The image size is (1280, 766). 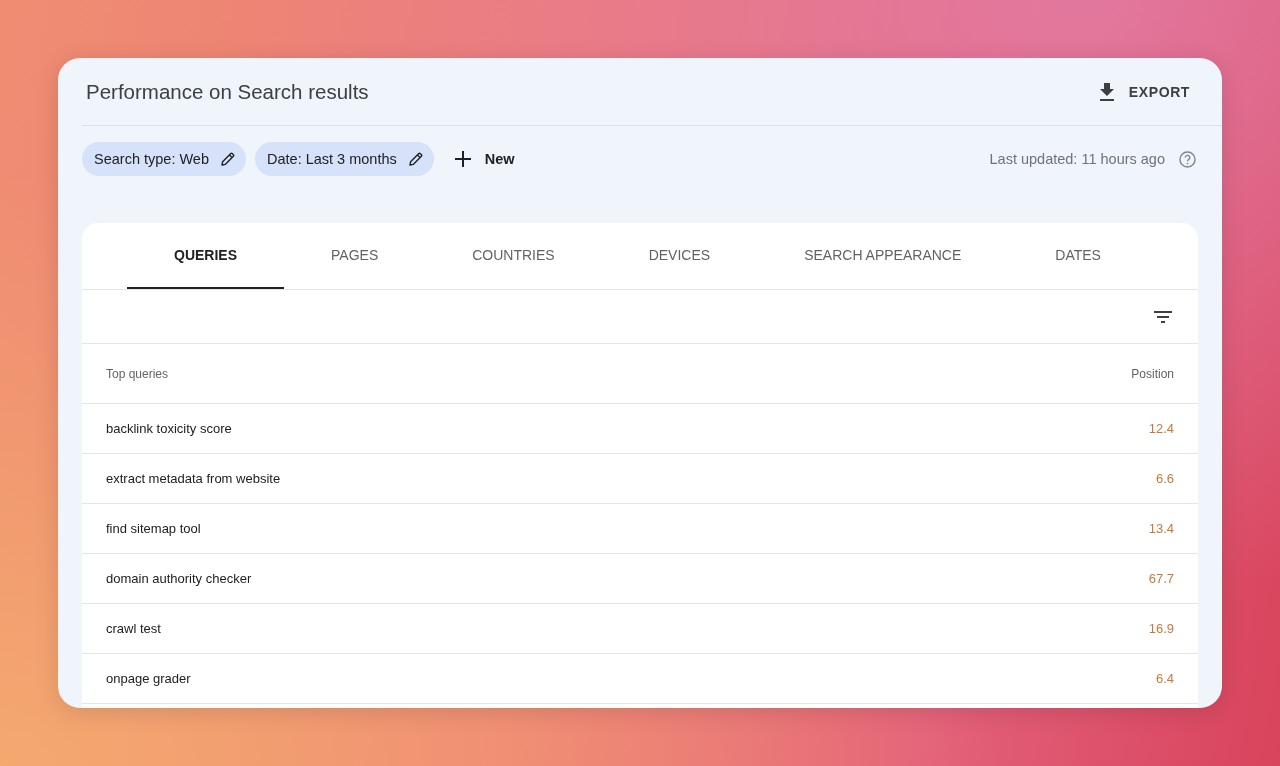 I want to click on tab: COUNTRIES, so click(x=513, y=256).